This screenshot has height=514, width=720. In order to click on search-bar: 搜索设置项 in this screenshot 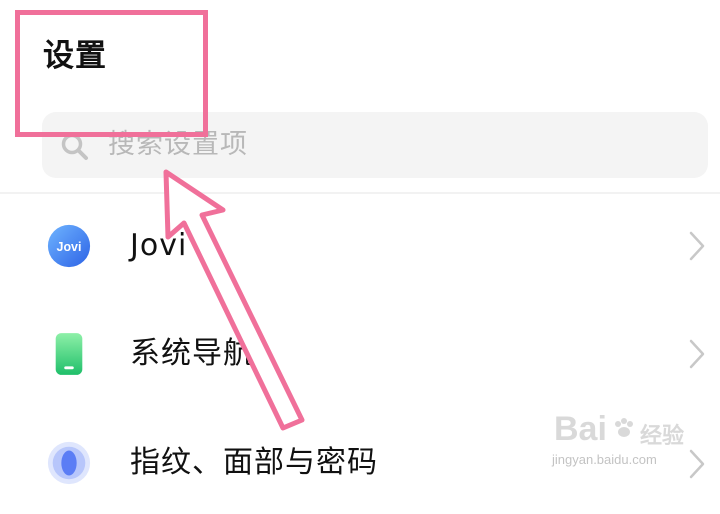, I will do `click(375, 145)`.